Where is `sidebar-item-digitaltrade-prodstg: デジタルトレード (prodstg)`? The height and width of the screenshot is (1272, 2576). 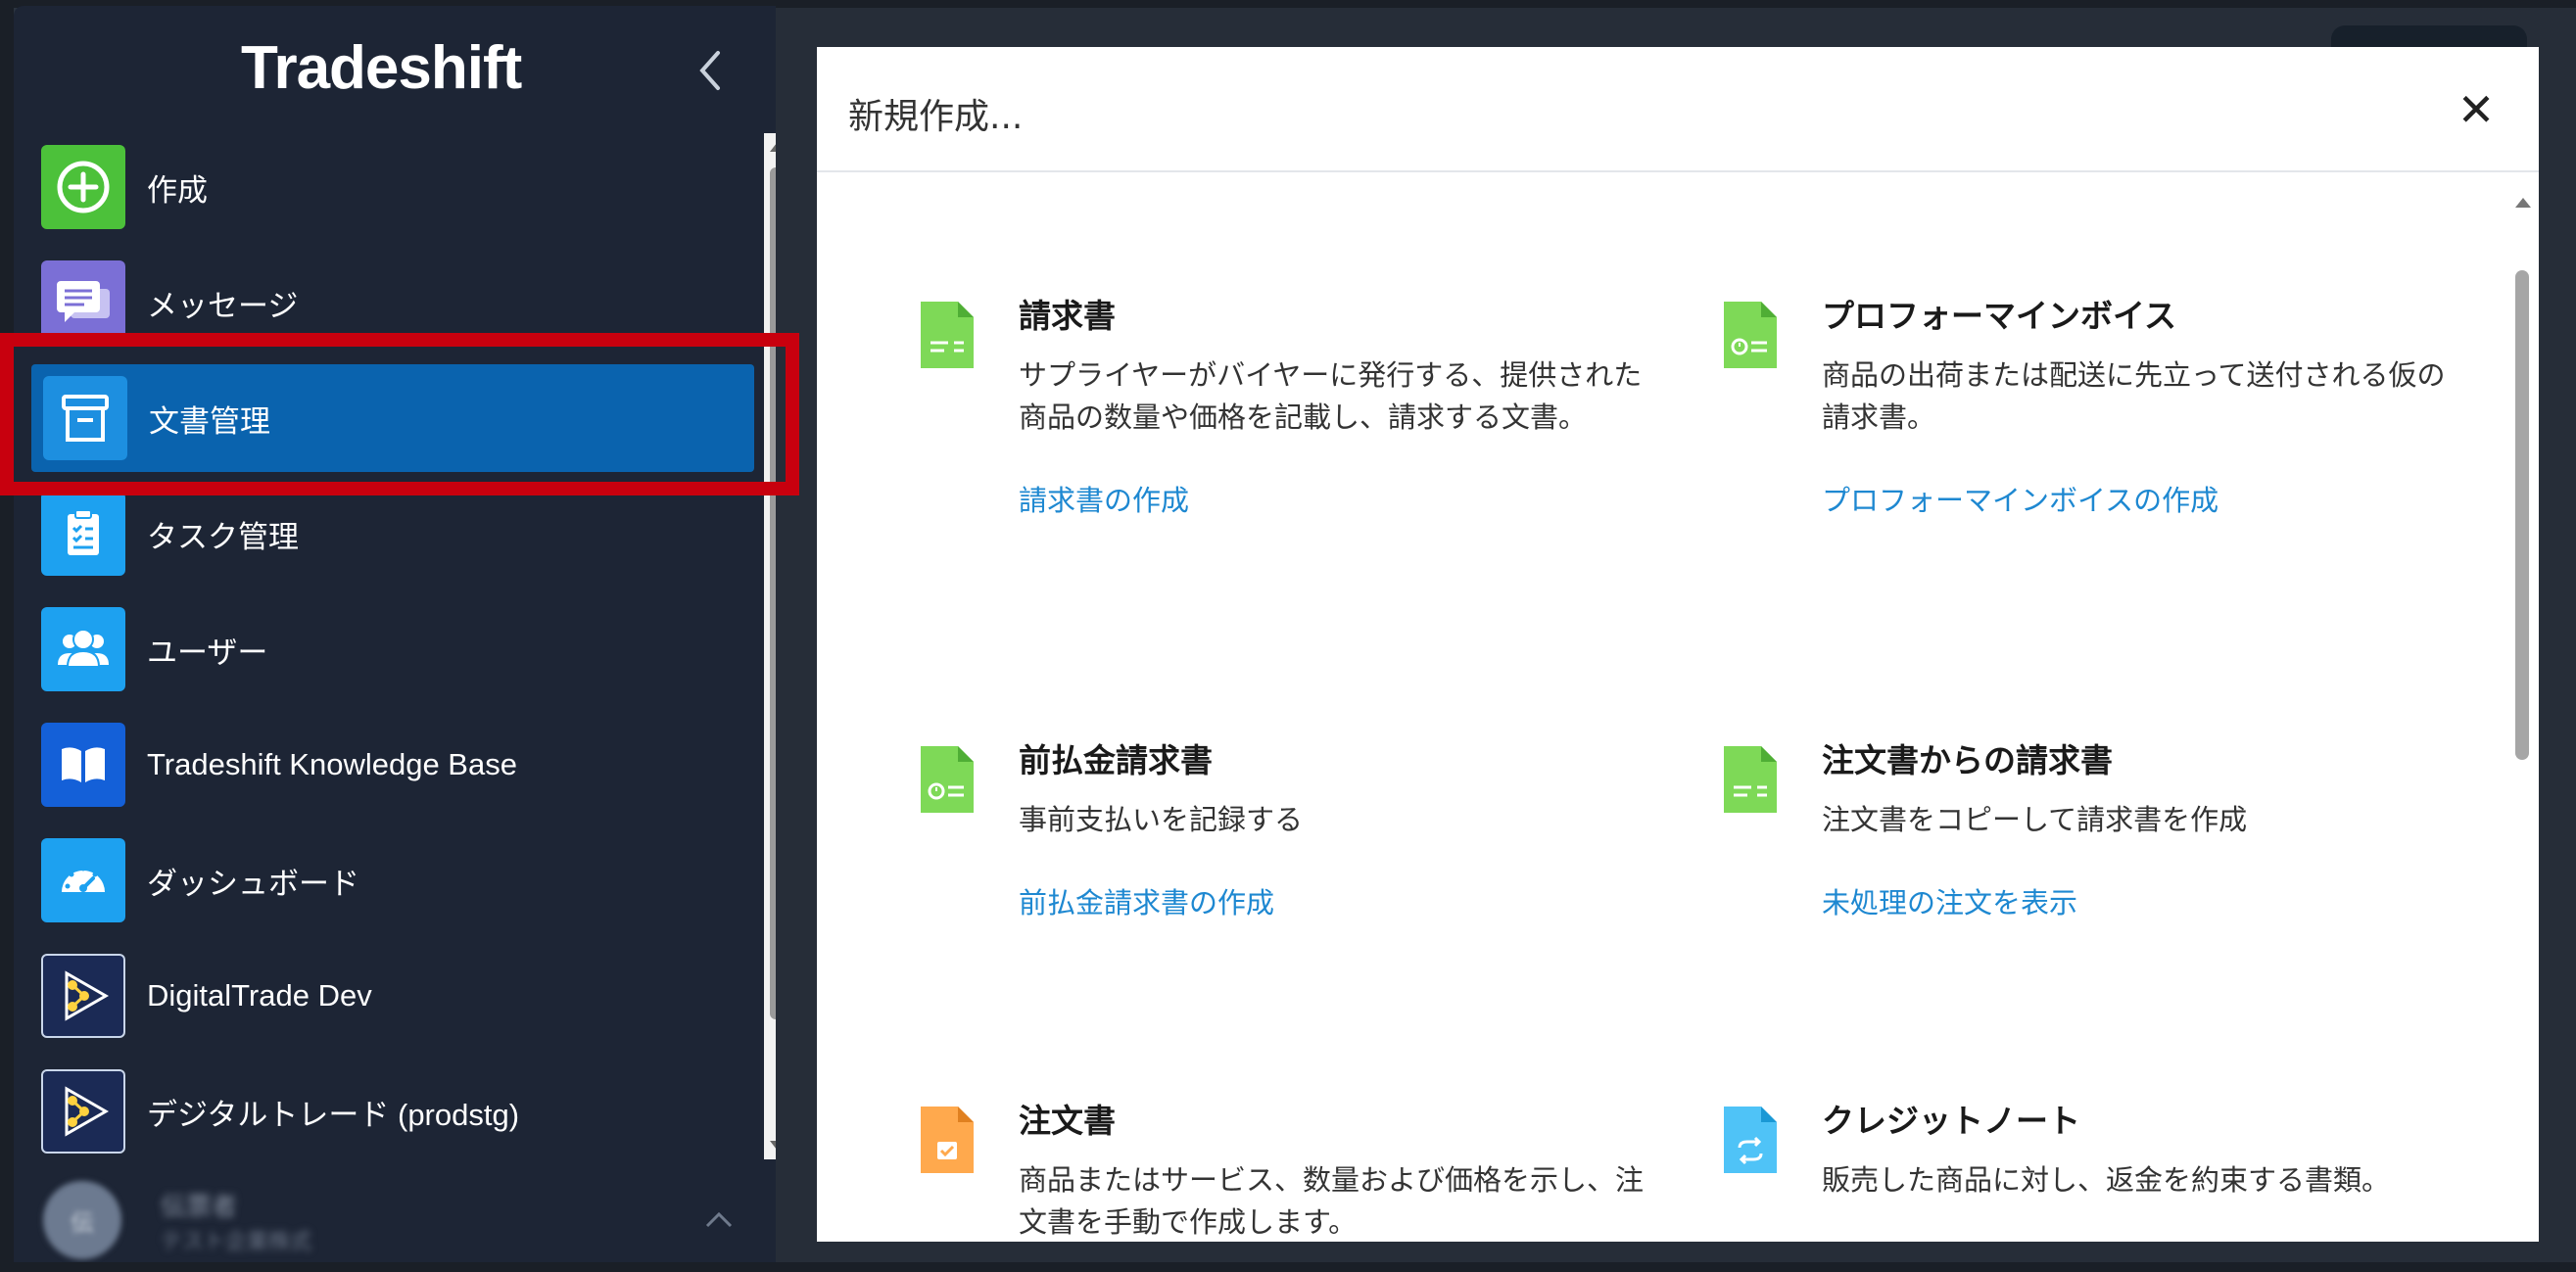
sidebar-item-digitaltrade-prodstg: デジタルトレード (prodstg) is located at coordinates (388, 1111).